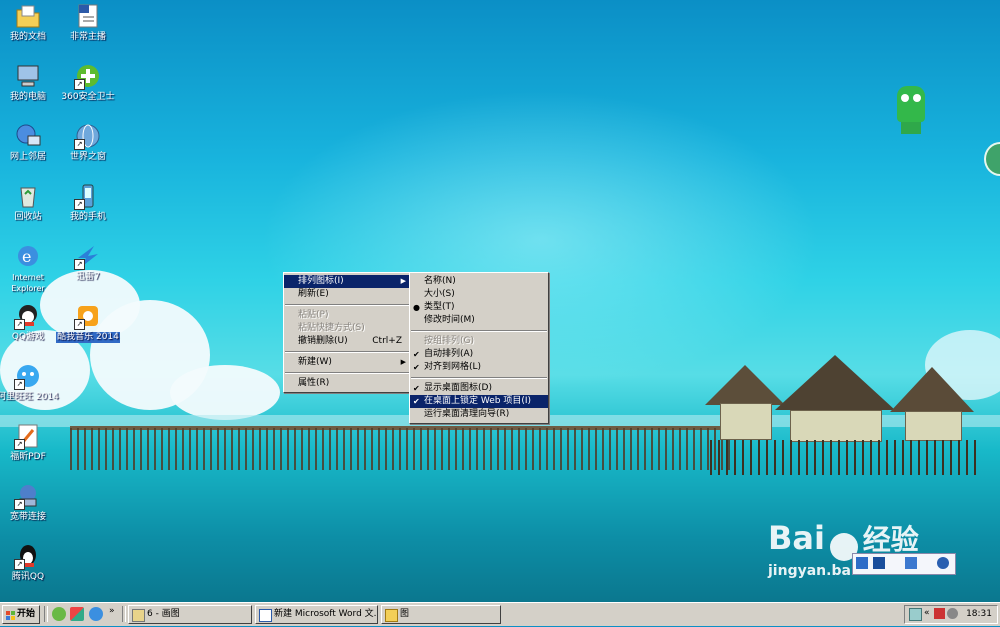 This screenshot has width=1000, height=627. What do you see at coordinates (28, 496) in the screenshot?
I see `broadband-connection-icon: ↗` at bounding box center [28, 496].